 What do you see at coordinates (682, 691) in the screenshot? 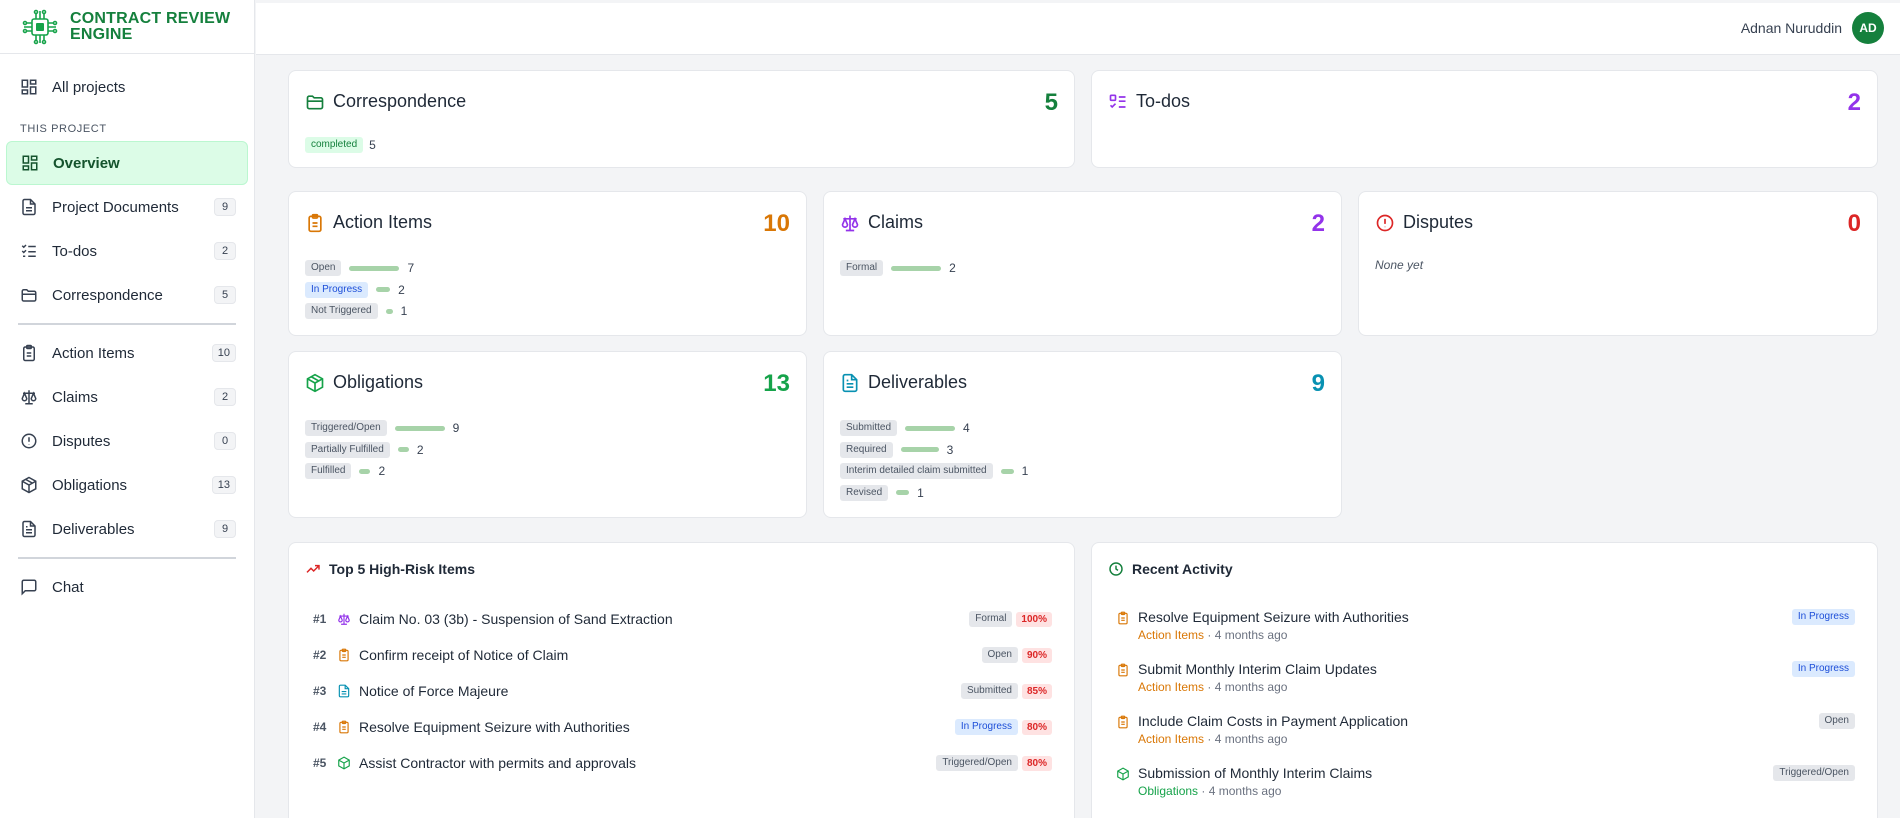
I see `risk-item: #3 Notice of Force Majeure Submitted 85%` at bounding box center [682, 691].